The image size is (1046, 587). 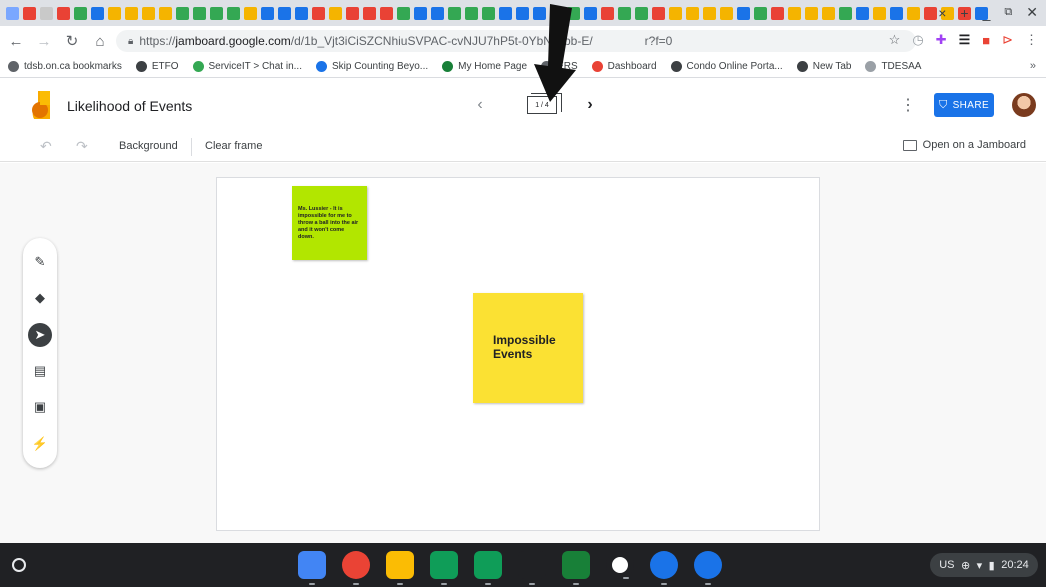 I want to click on new-tab-button: +, so click(x=964, y=13).